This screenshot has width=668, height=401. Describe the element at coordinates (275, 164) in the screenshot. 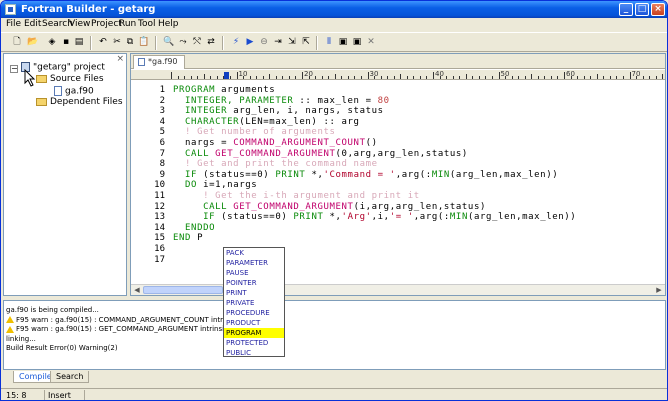

I see `code-token: ! Get and print the command name` at that location.